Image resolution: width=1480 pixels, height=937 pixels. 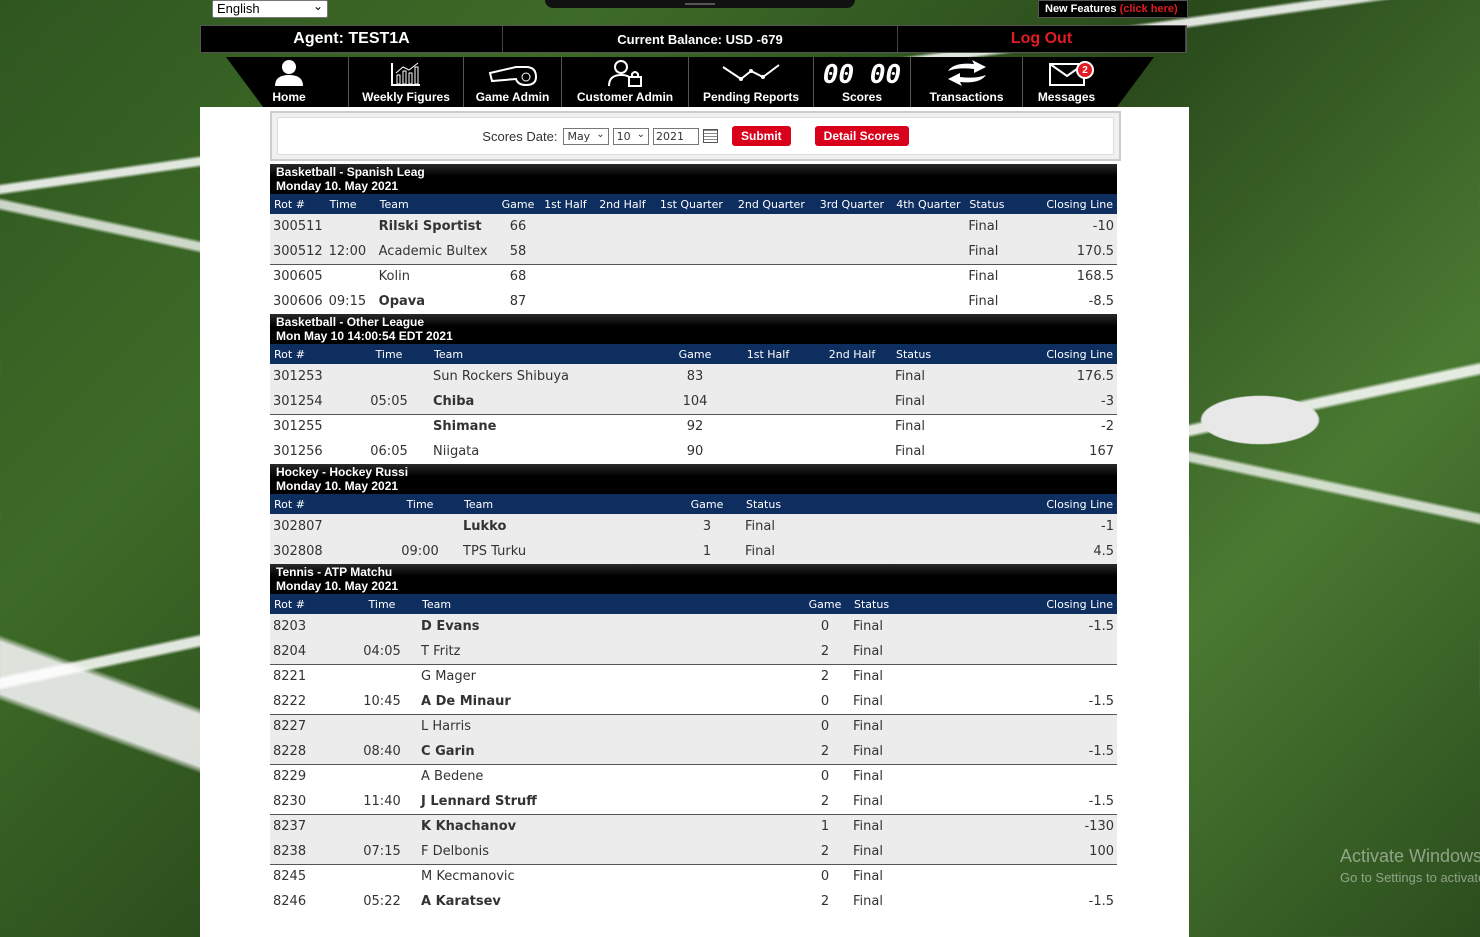 What do you see at coordinates (309, 402) in the screenshot?
I see `cell-rot: 301254` at bounding box center [309, 402].